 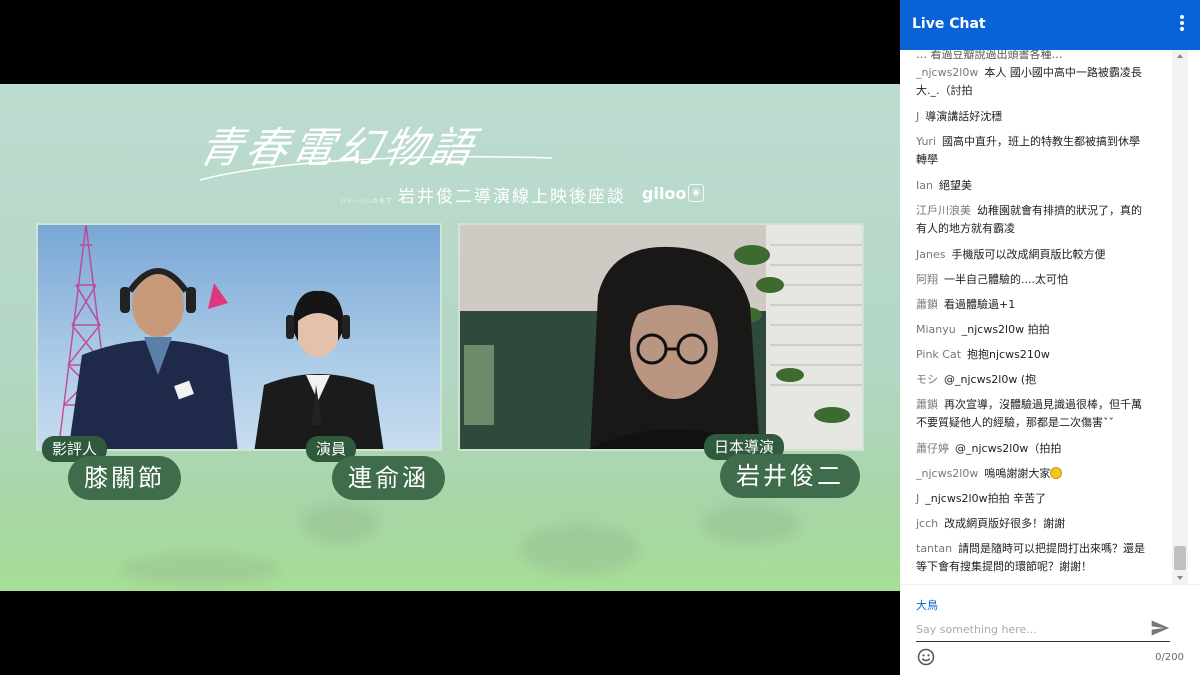 I want to click on chat-message: J _njcws2l0w拍拍 辛苦了, so click(x=1032, y=499).